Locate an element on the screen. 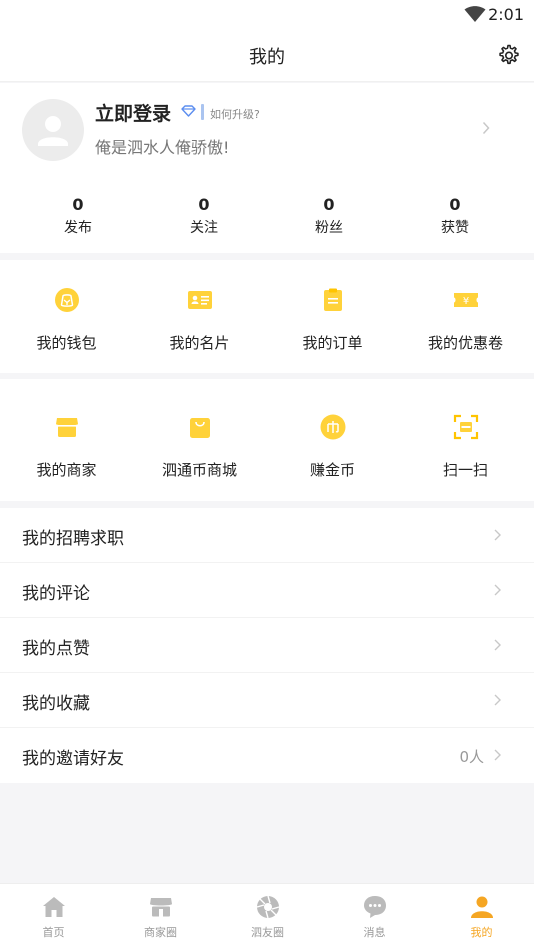 The height and width of the screenshot is (949, 534). grid-item-wallet: 我的钱包 is located at coordinates (66, 316).